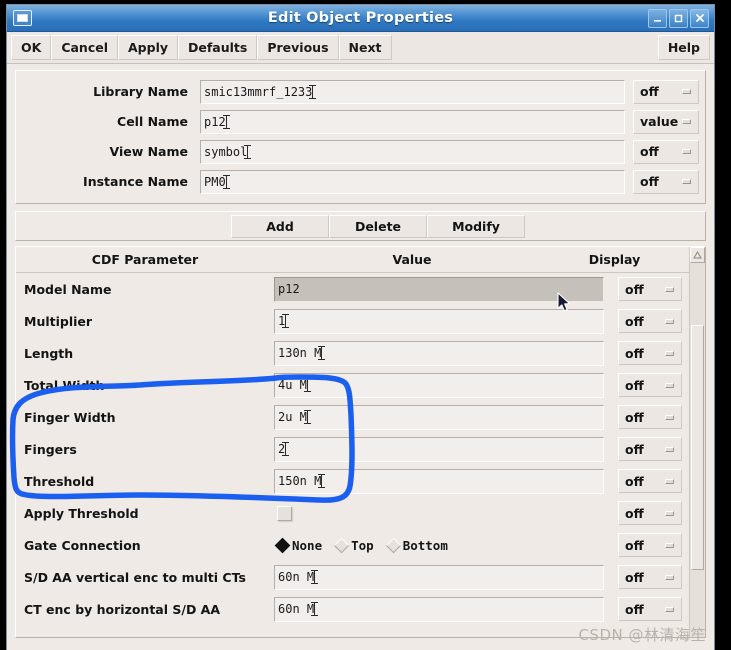  What do you see at coordinates (649, 181) in the screenshot?
I see `instance-name-display-value: off` at bounding box center [649, 181].